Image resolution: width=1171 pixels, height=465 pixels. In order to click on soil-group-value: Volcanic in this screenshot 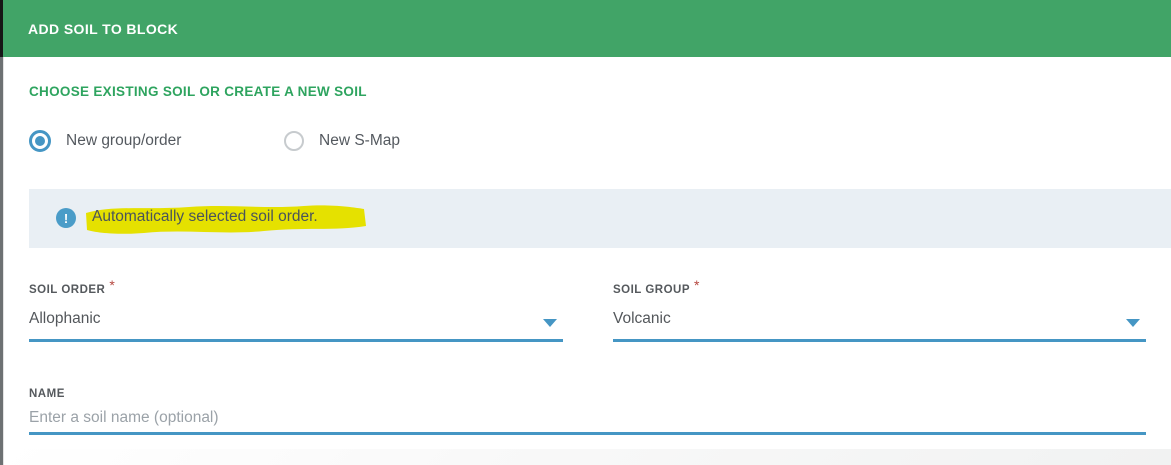, I will do `click(642, 318)`.